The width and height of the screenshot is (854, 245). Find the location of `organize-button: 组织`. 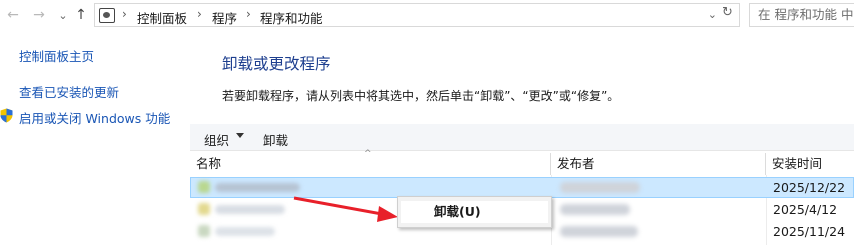

organize-button: 组织 is located at coordinates (216, 139).